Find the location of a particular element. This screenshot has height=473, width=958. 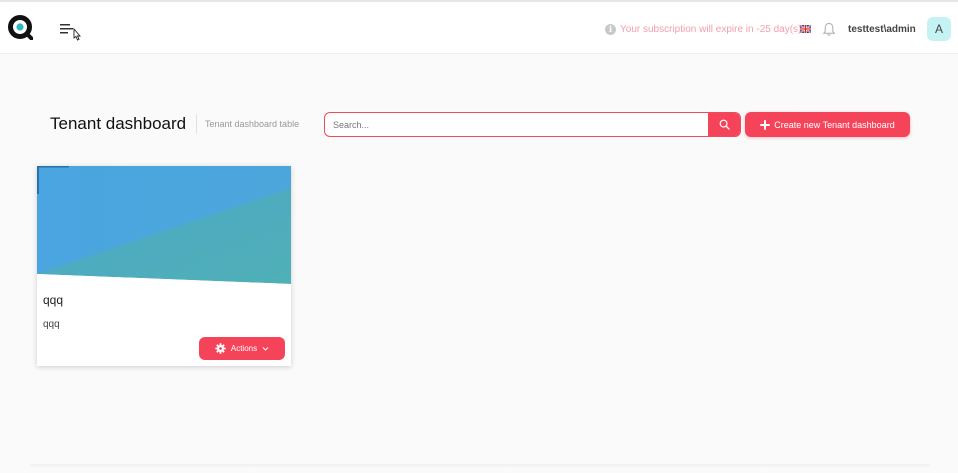

chevron-down-icon is located at coordinates (265, 349).